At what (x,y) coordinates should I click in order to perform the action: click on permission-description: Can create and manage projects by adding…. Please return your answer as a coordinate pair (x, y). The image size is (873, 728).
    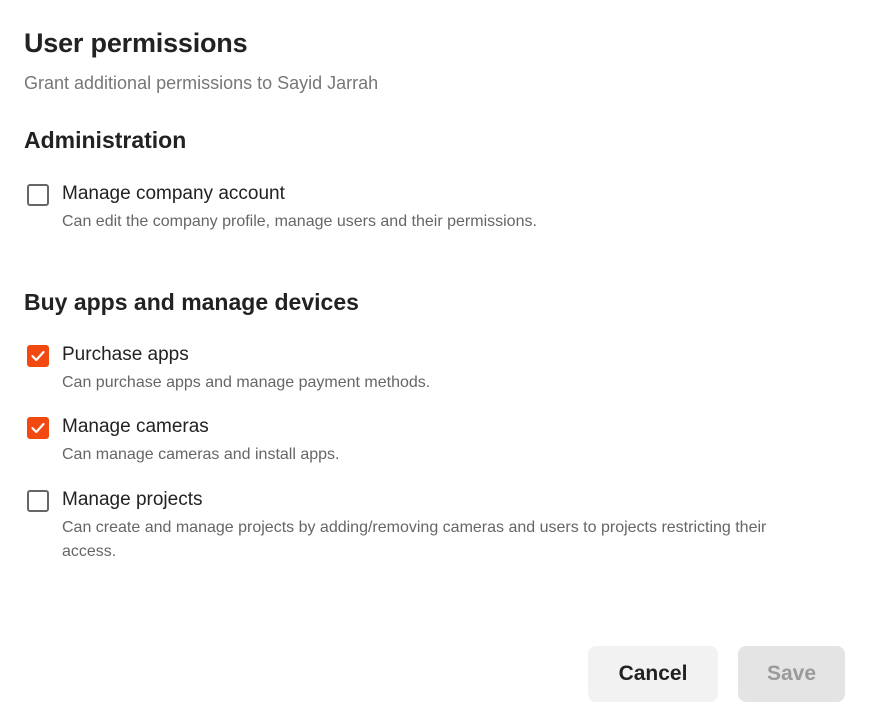
    Looking at the image, I should click on (414, 539).